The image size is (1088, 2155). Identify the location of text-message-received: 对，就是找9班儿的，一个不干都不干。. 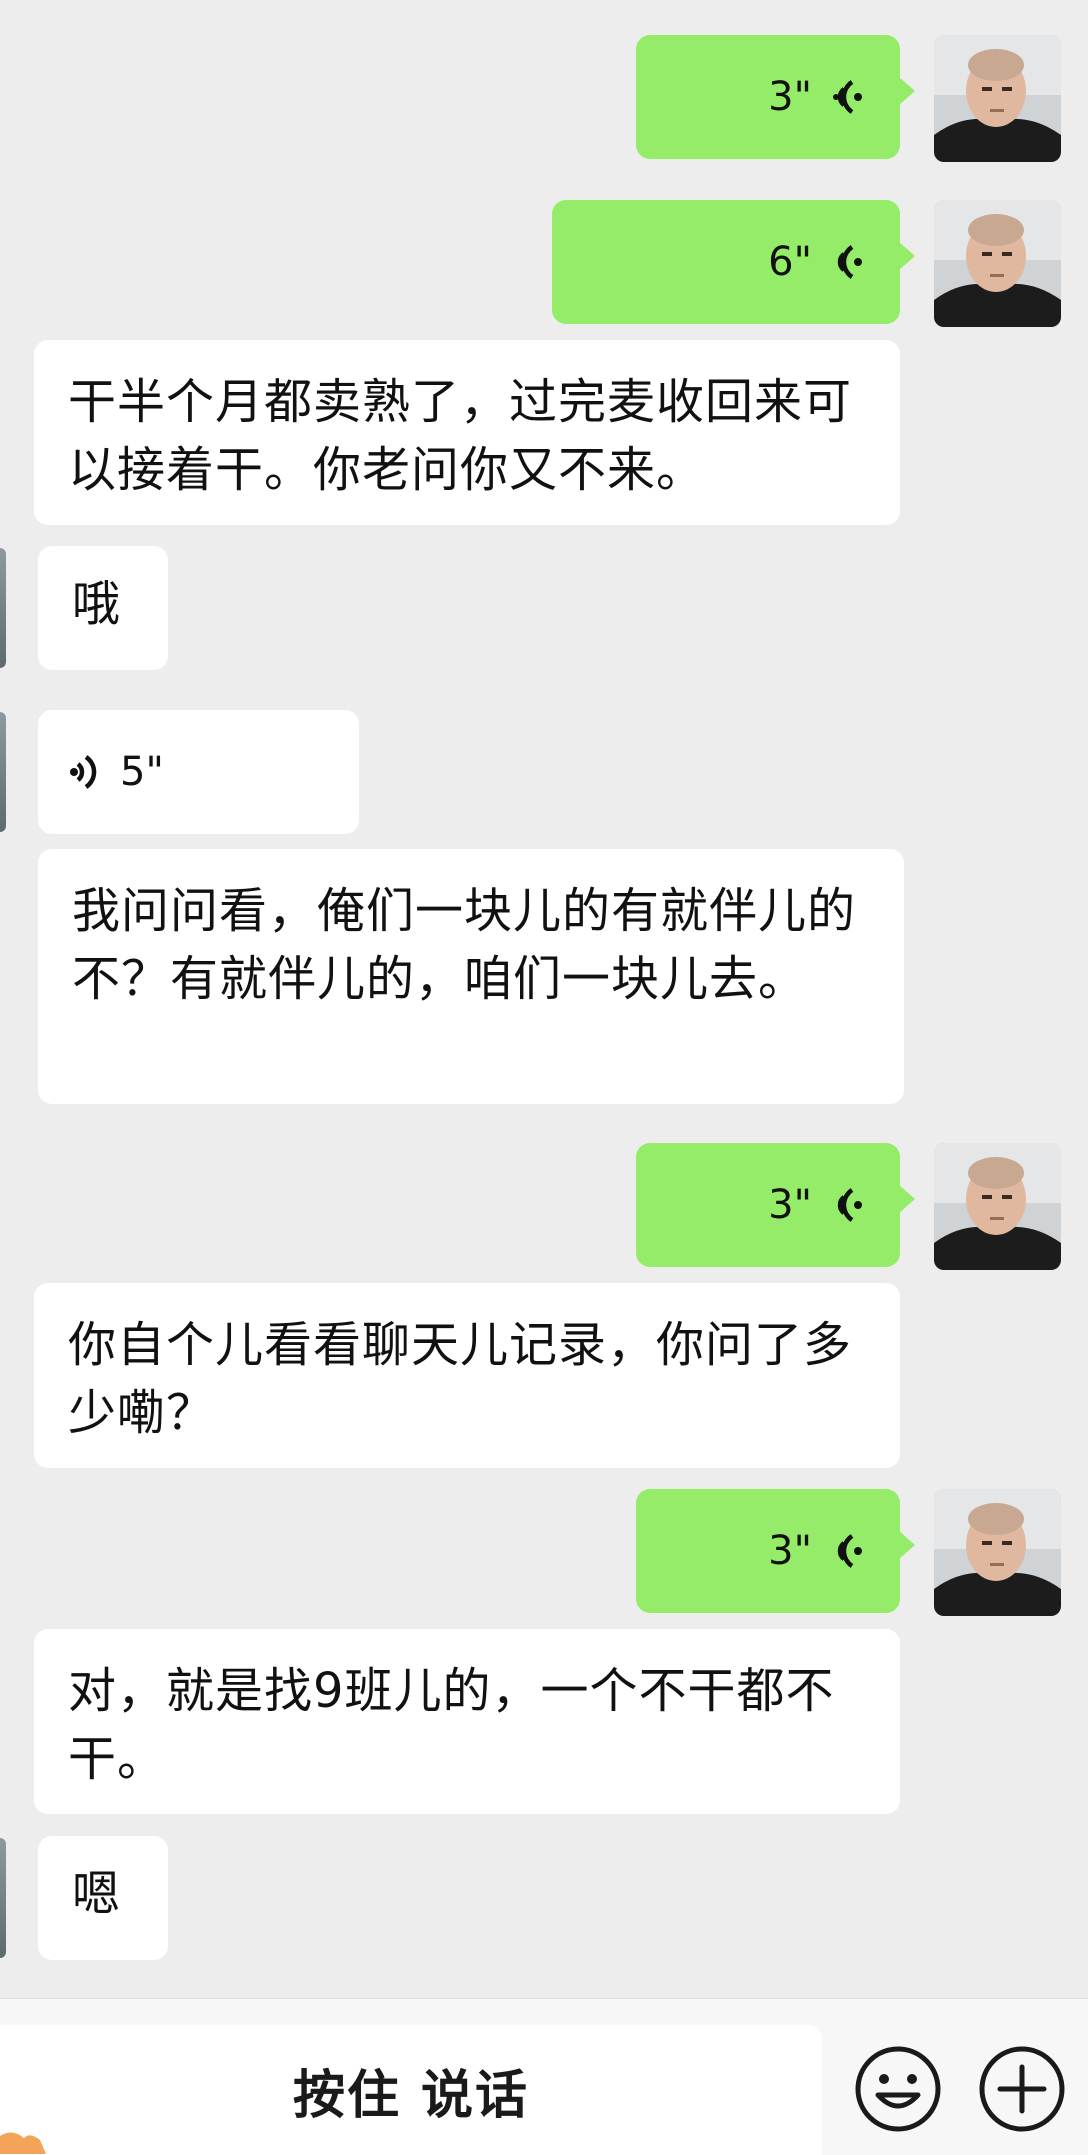
(467, 1721).